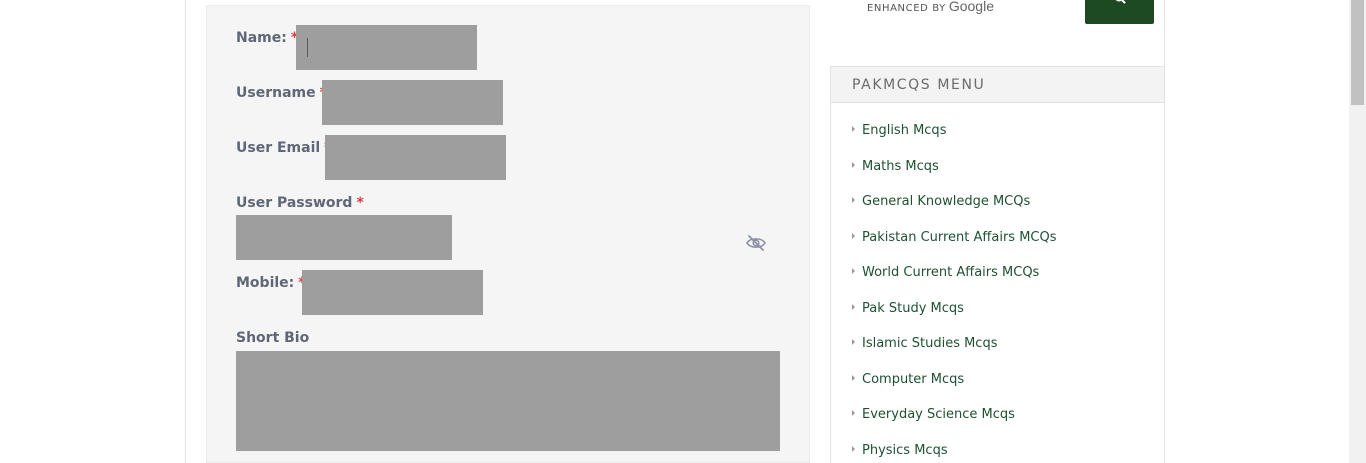 This screenshot has width=1366, height=463. Describe the element at coordinates (919, 85) in the screenshot. I see `menu-title: PAKMCQS MENU` at that location.